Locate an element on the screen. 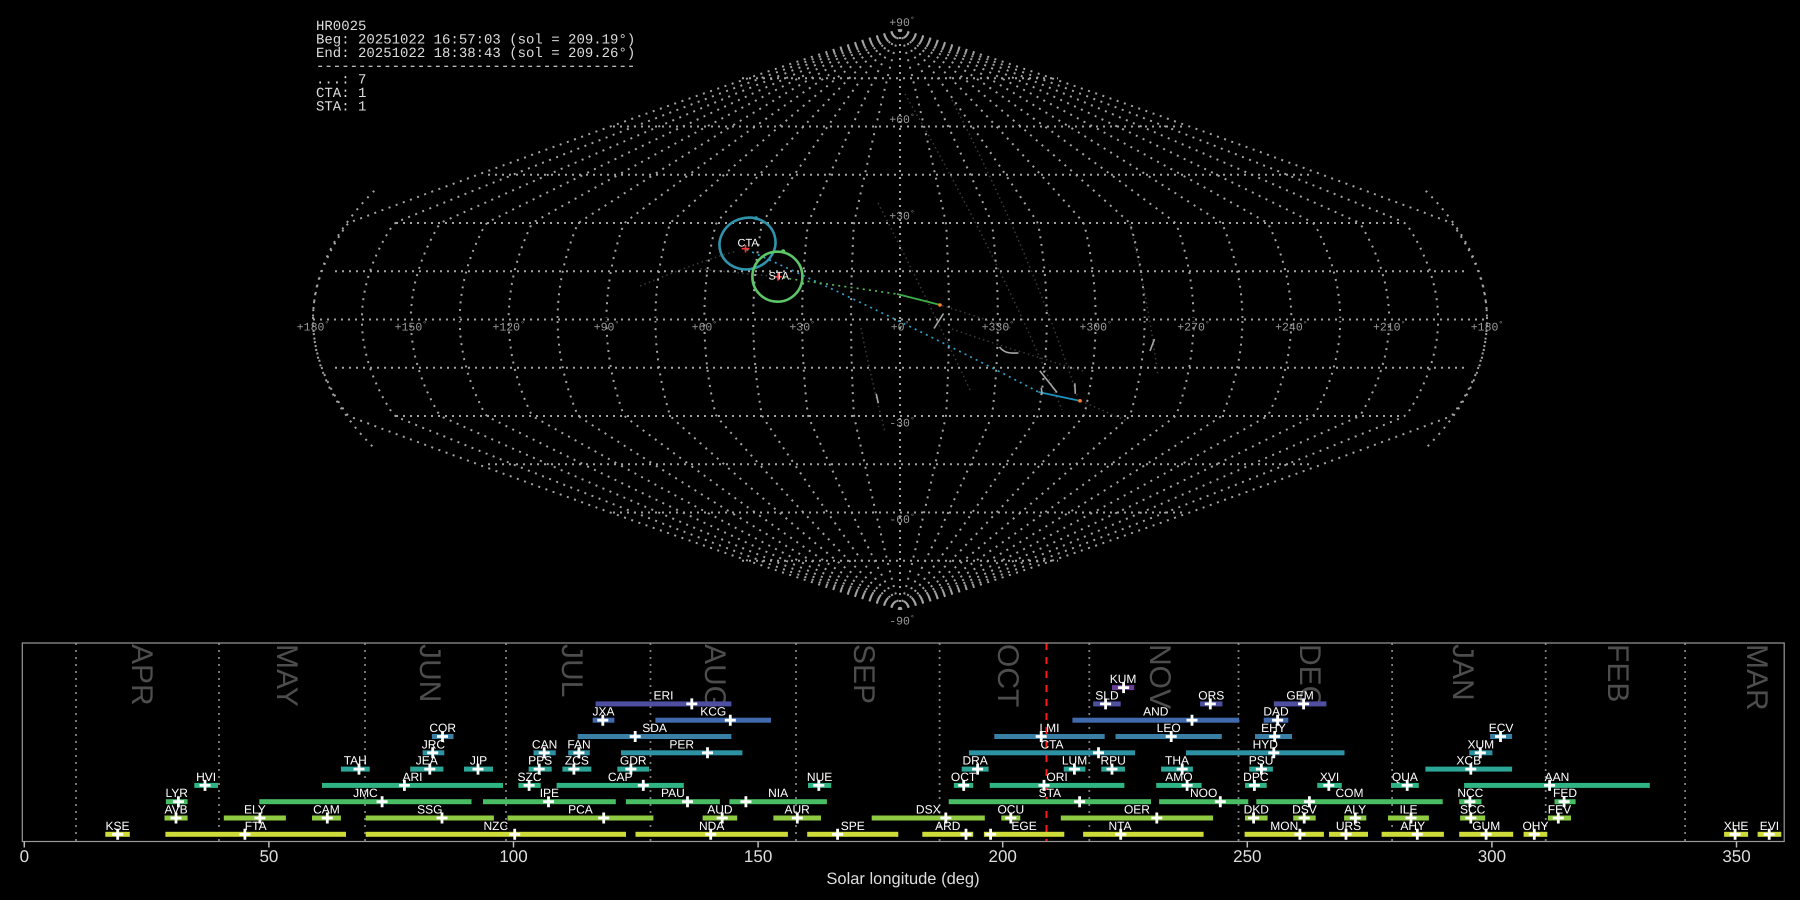  svg-text: XHE is located at coordinates (1736, 826).